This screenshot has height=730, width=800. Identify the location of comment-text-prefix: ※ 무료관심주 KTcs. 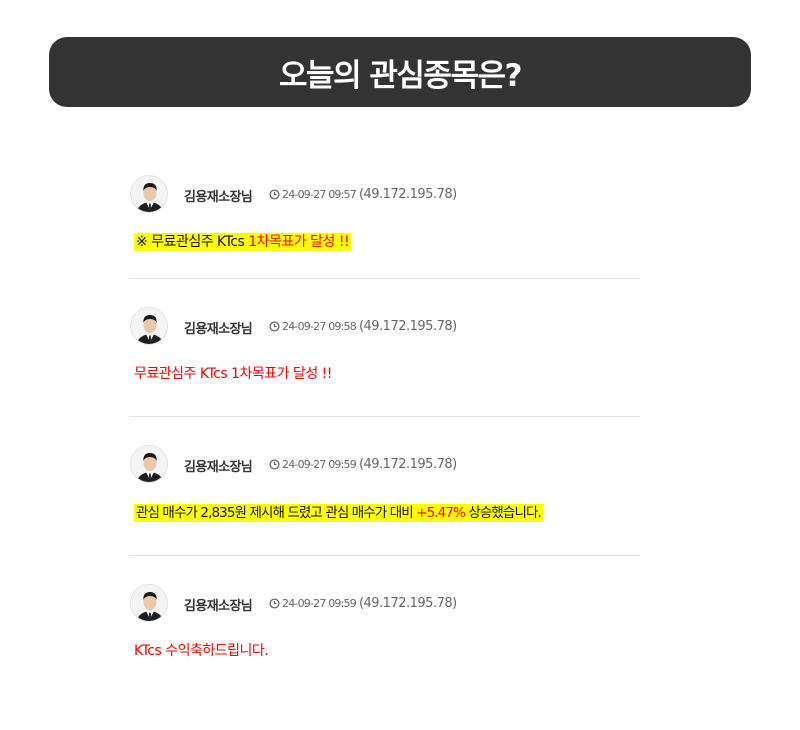
(192, 242).